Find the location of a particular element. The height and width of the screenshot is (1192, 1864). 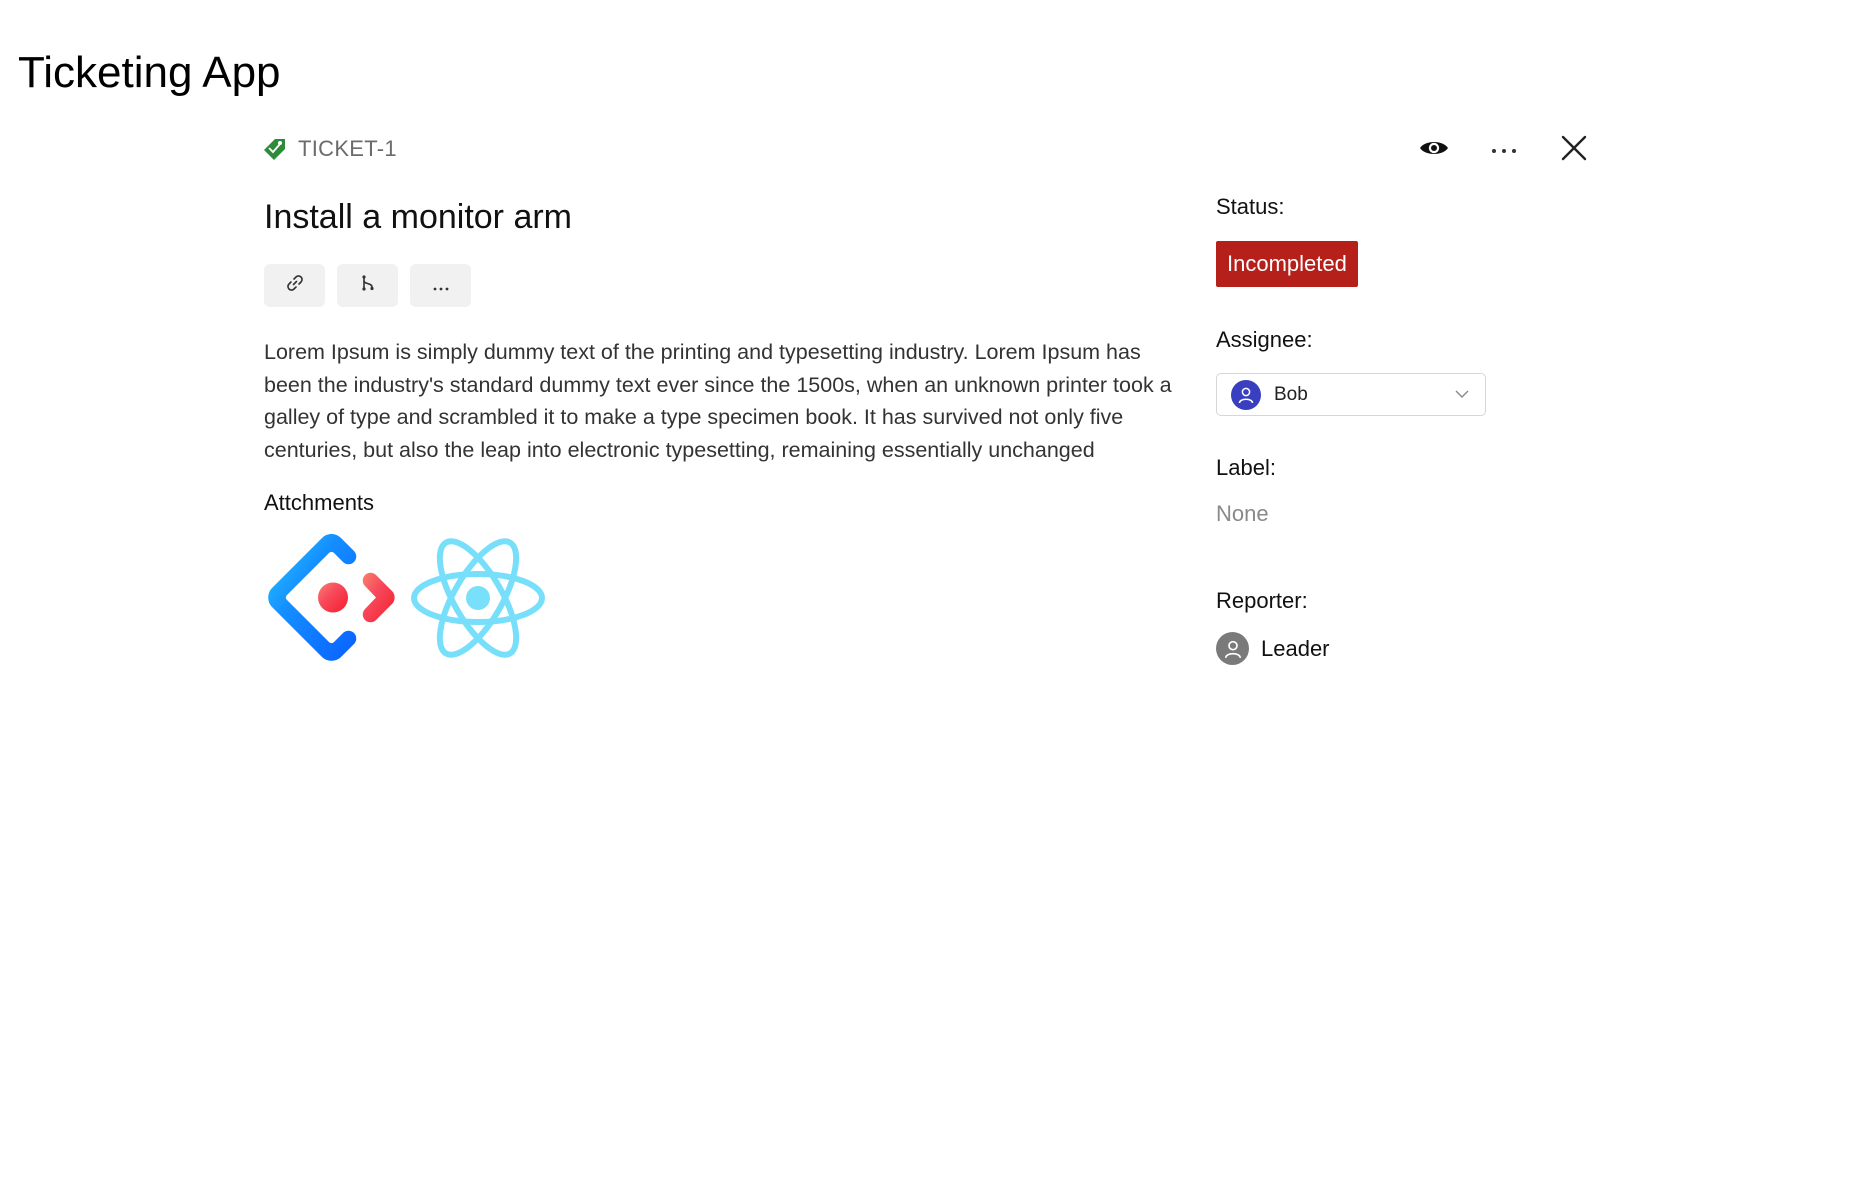

app-title: Ticketing App is located at coordinates (149, 72).